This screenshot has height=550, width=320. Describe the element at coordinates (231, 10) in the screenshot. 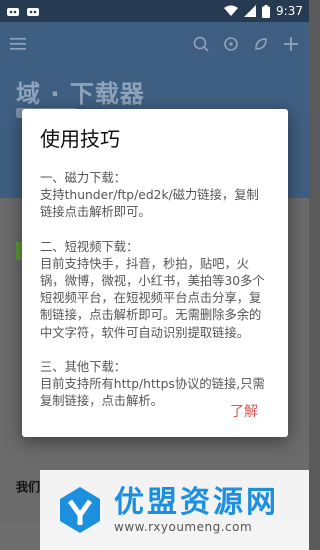

I see `wifi-icon` at that location.